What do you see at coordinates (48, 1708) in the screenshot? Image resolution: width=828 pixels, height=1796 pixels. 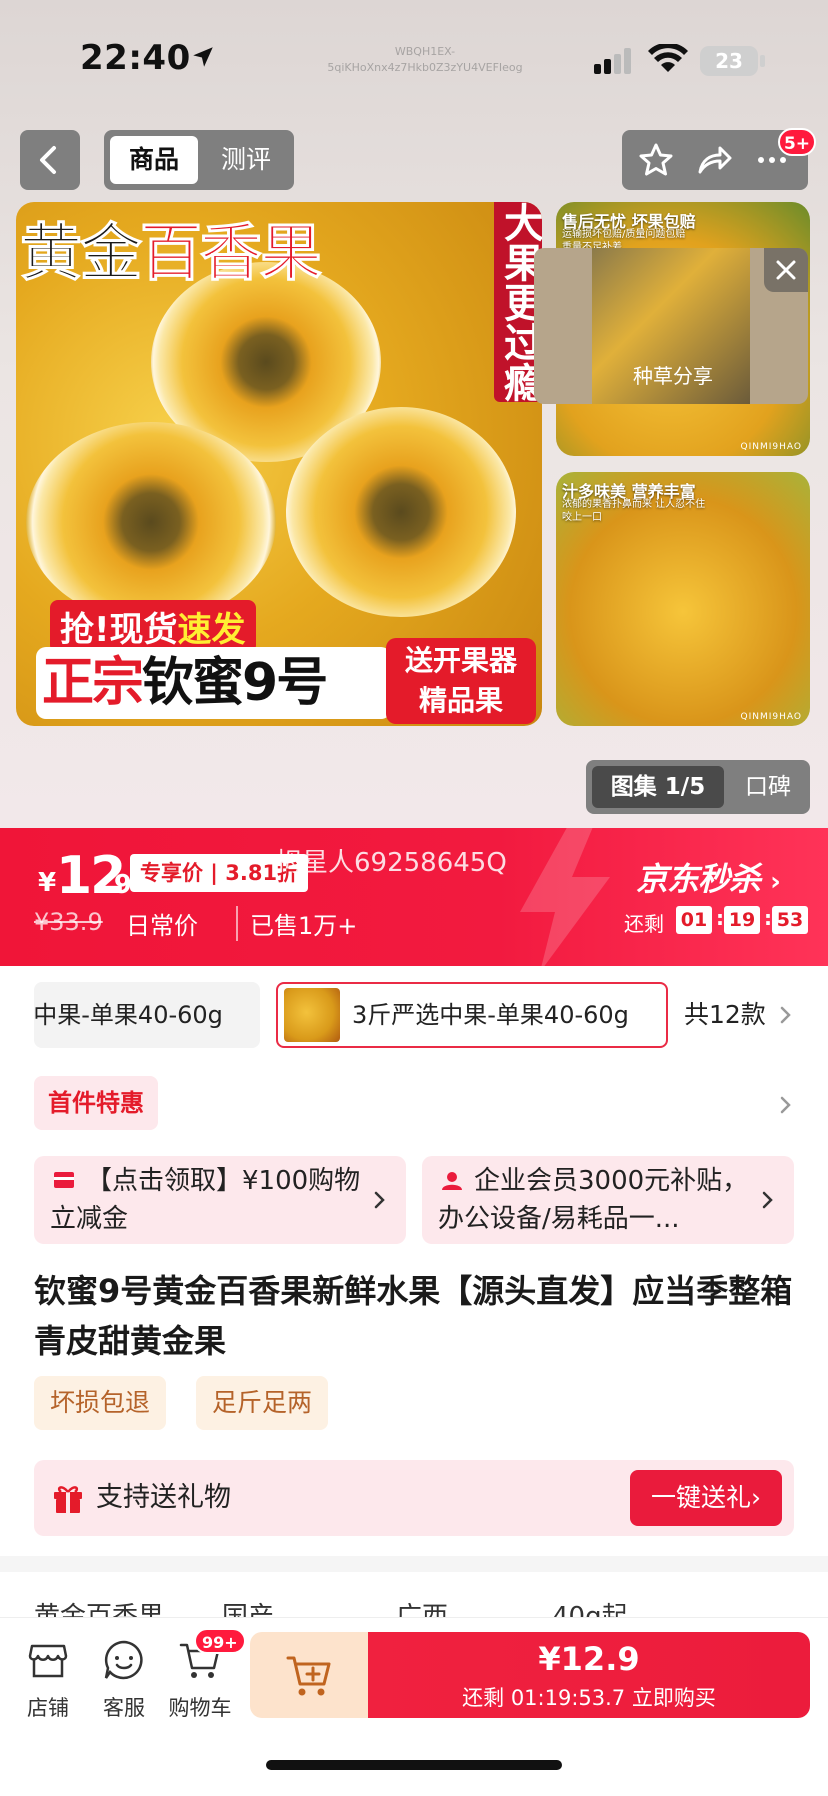 I see `store-label: 店铺` at bounding box center [48, 1708].